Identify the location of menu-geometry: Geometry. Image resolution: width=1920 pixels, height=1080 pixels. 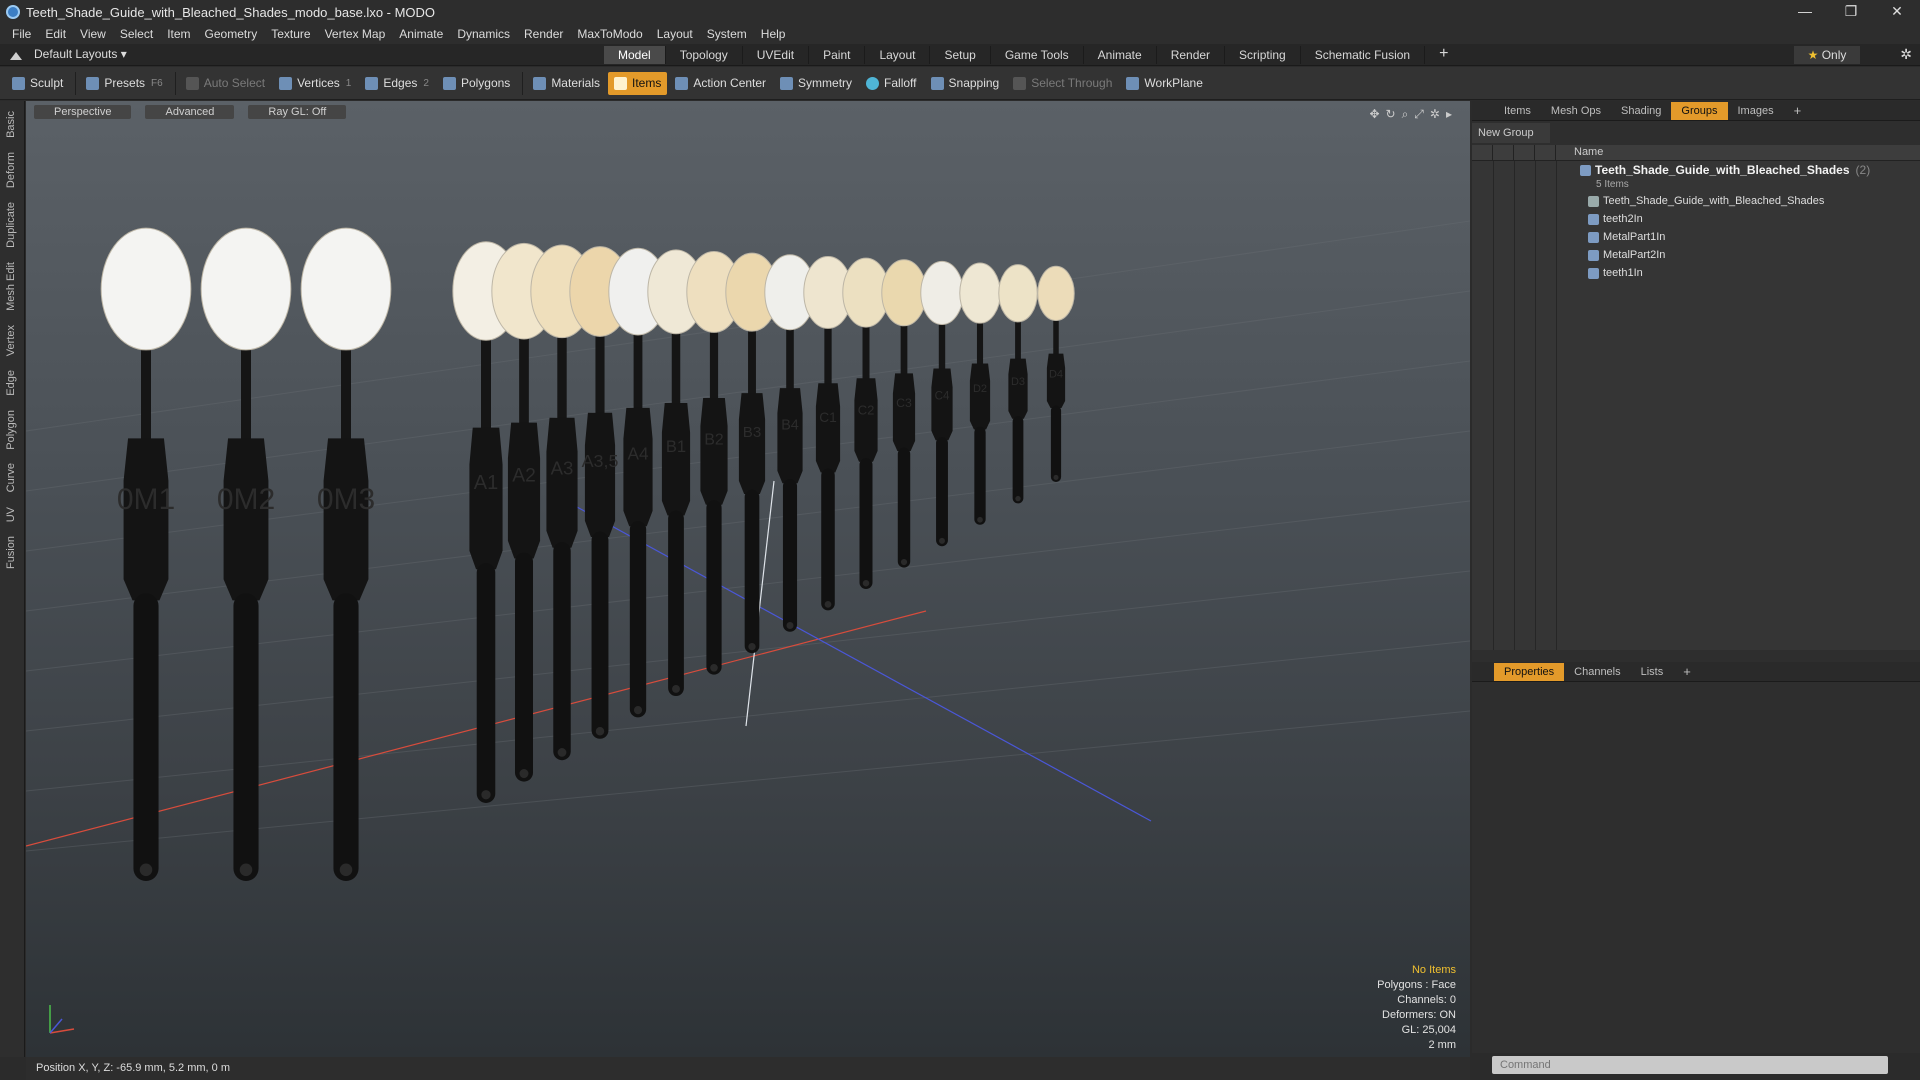
(231, 34).